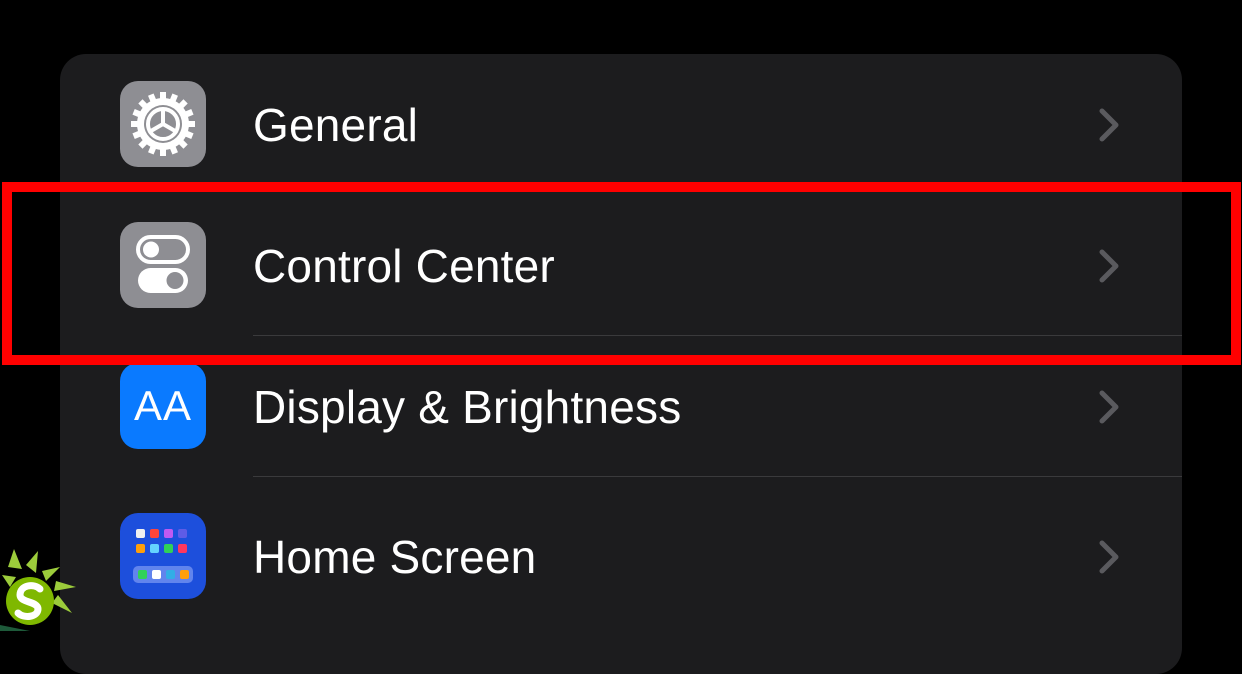  What do you see at coordinates (404, 265) in the screenshot?
I see `settings-row-label: Control Center` at bounding box center [404, 265].